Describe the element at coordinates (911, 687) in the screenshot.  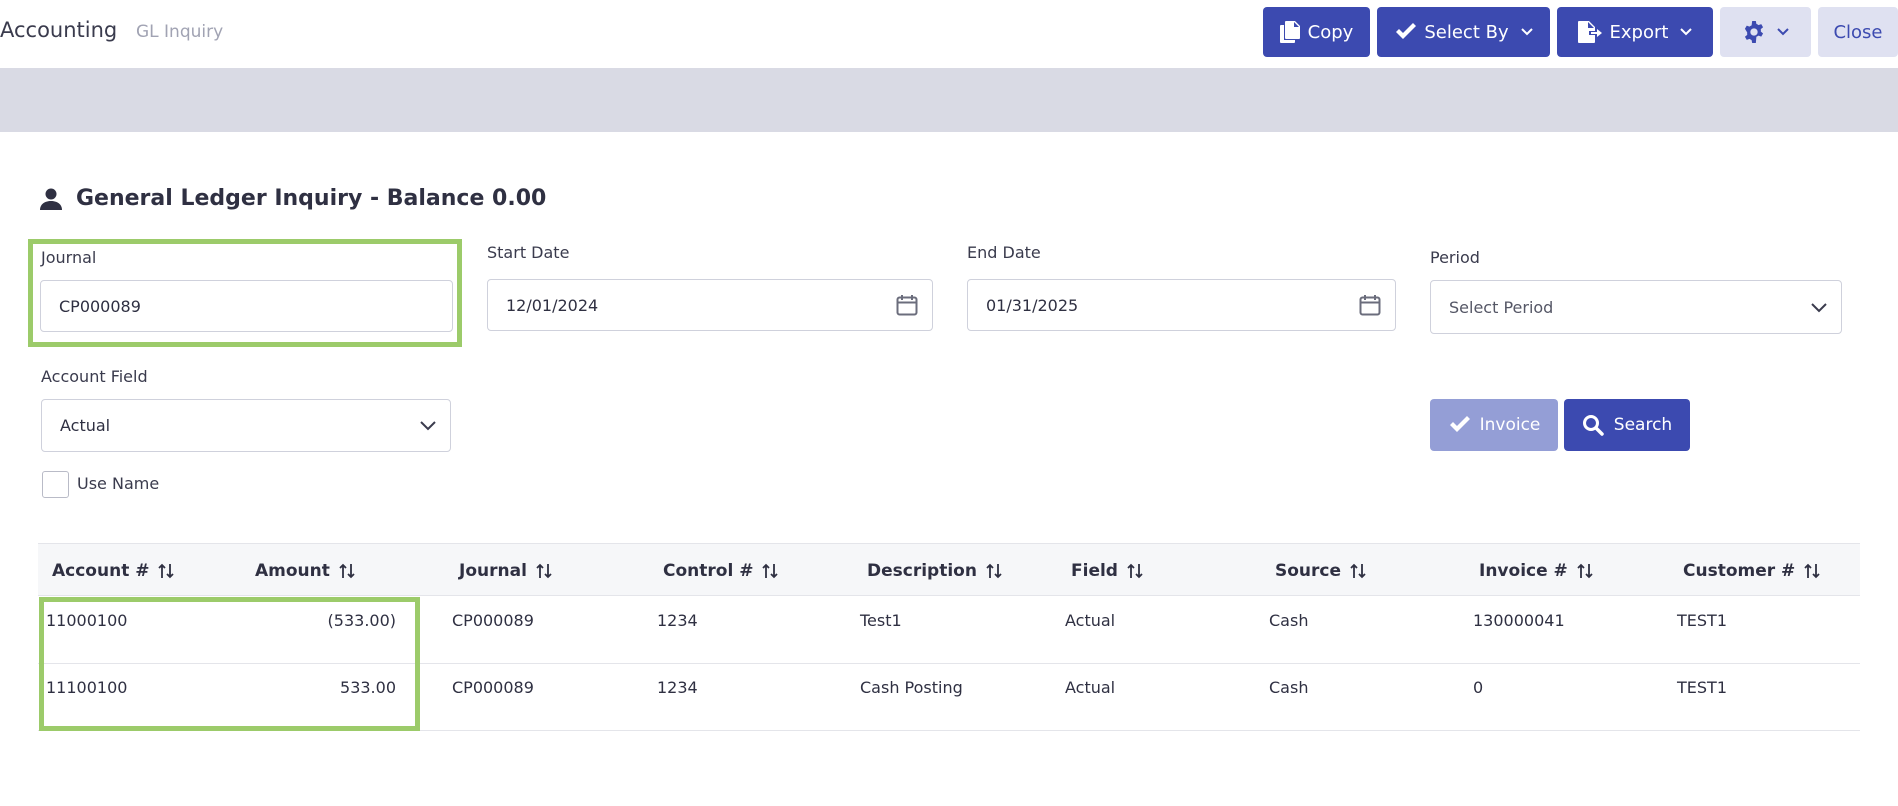
I see `cell-description: Cash Posting` at that location.